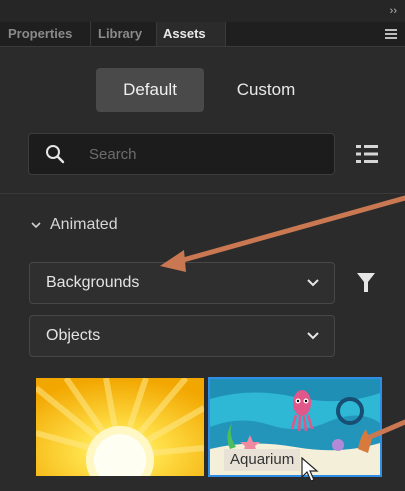 This screenshot has height=491, width=405. Describe the element at coordinates (93, 282) in the screenshot. I see `category-dropdown-value: Backgrounds` at that location.